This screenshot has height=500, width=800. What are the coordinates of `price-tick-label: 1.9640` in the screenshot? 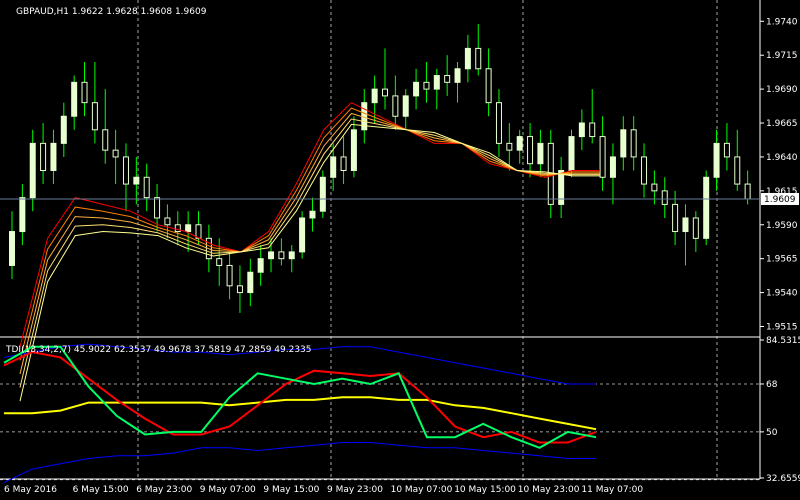 It's located at (782, 158).